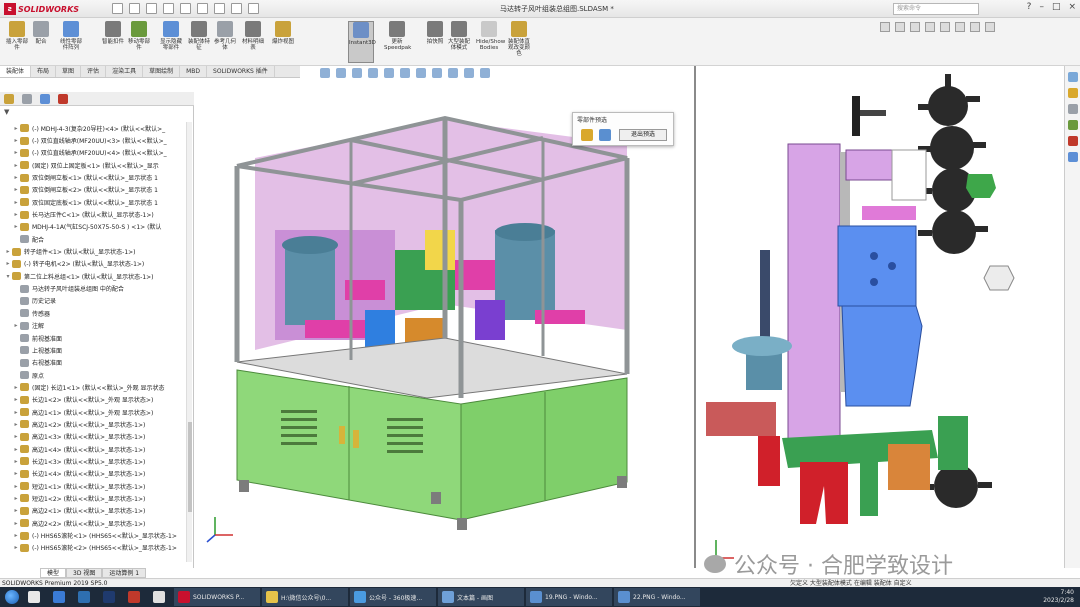 Image resolution: width=1080 pixels, height=607 pixels. I want to click on tree-item: ▸ 长边1<3> (默认<<默认>_显示状态-1>), so click(93, 461).